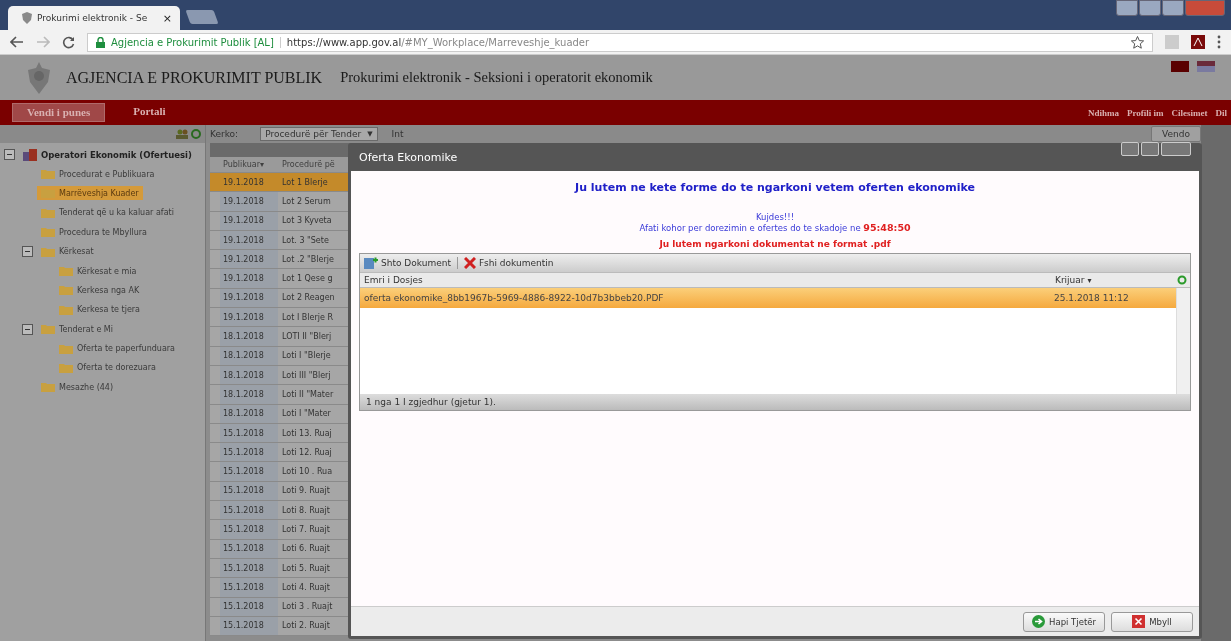  What do you see at coordinates (77, 329) in the screenshot?
I see `tree-item: Tenderat e Mi` at bounding box center [77, 329].